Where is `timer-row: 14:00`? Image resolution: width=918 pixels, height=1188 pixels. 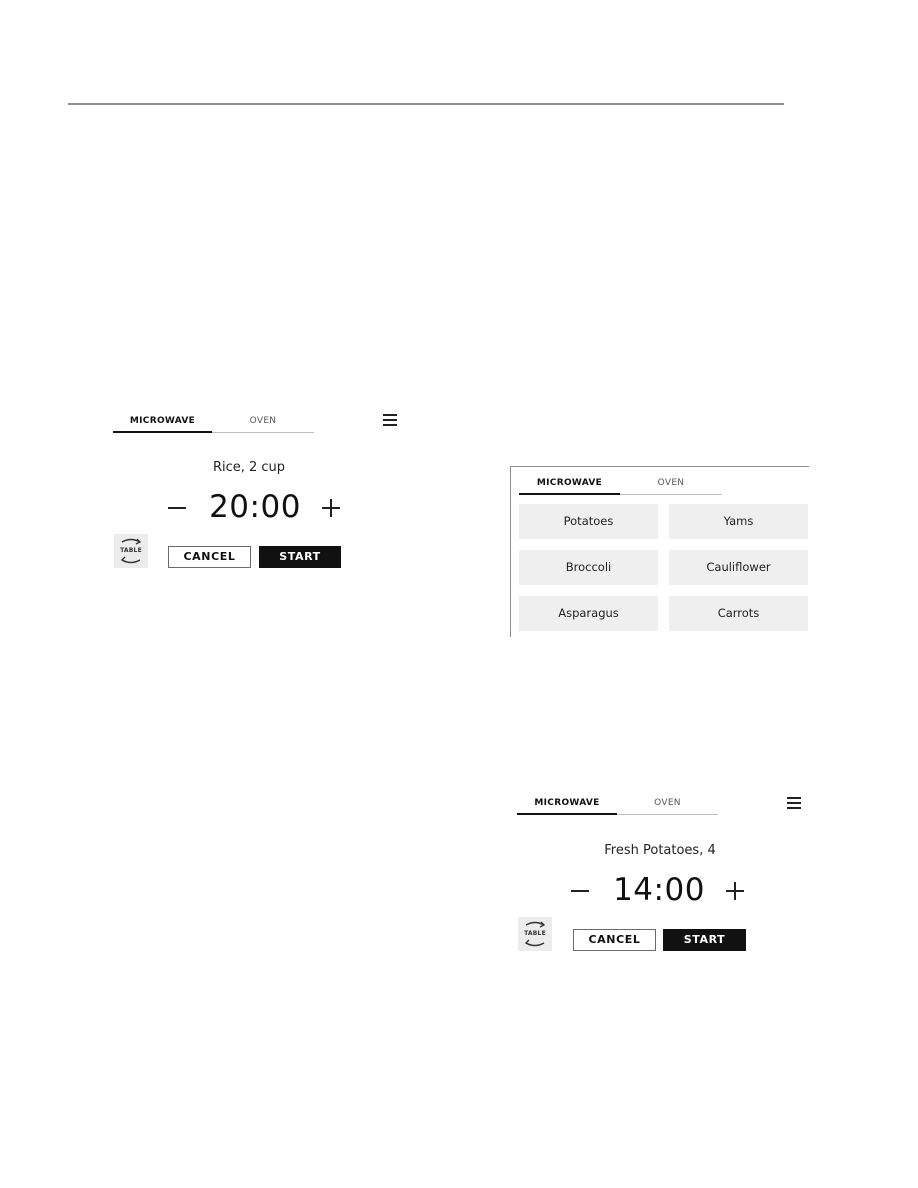
timer-row: 14:00 is located at coordinates (667, 890).